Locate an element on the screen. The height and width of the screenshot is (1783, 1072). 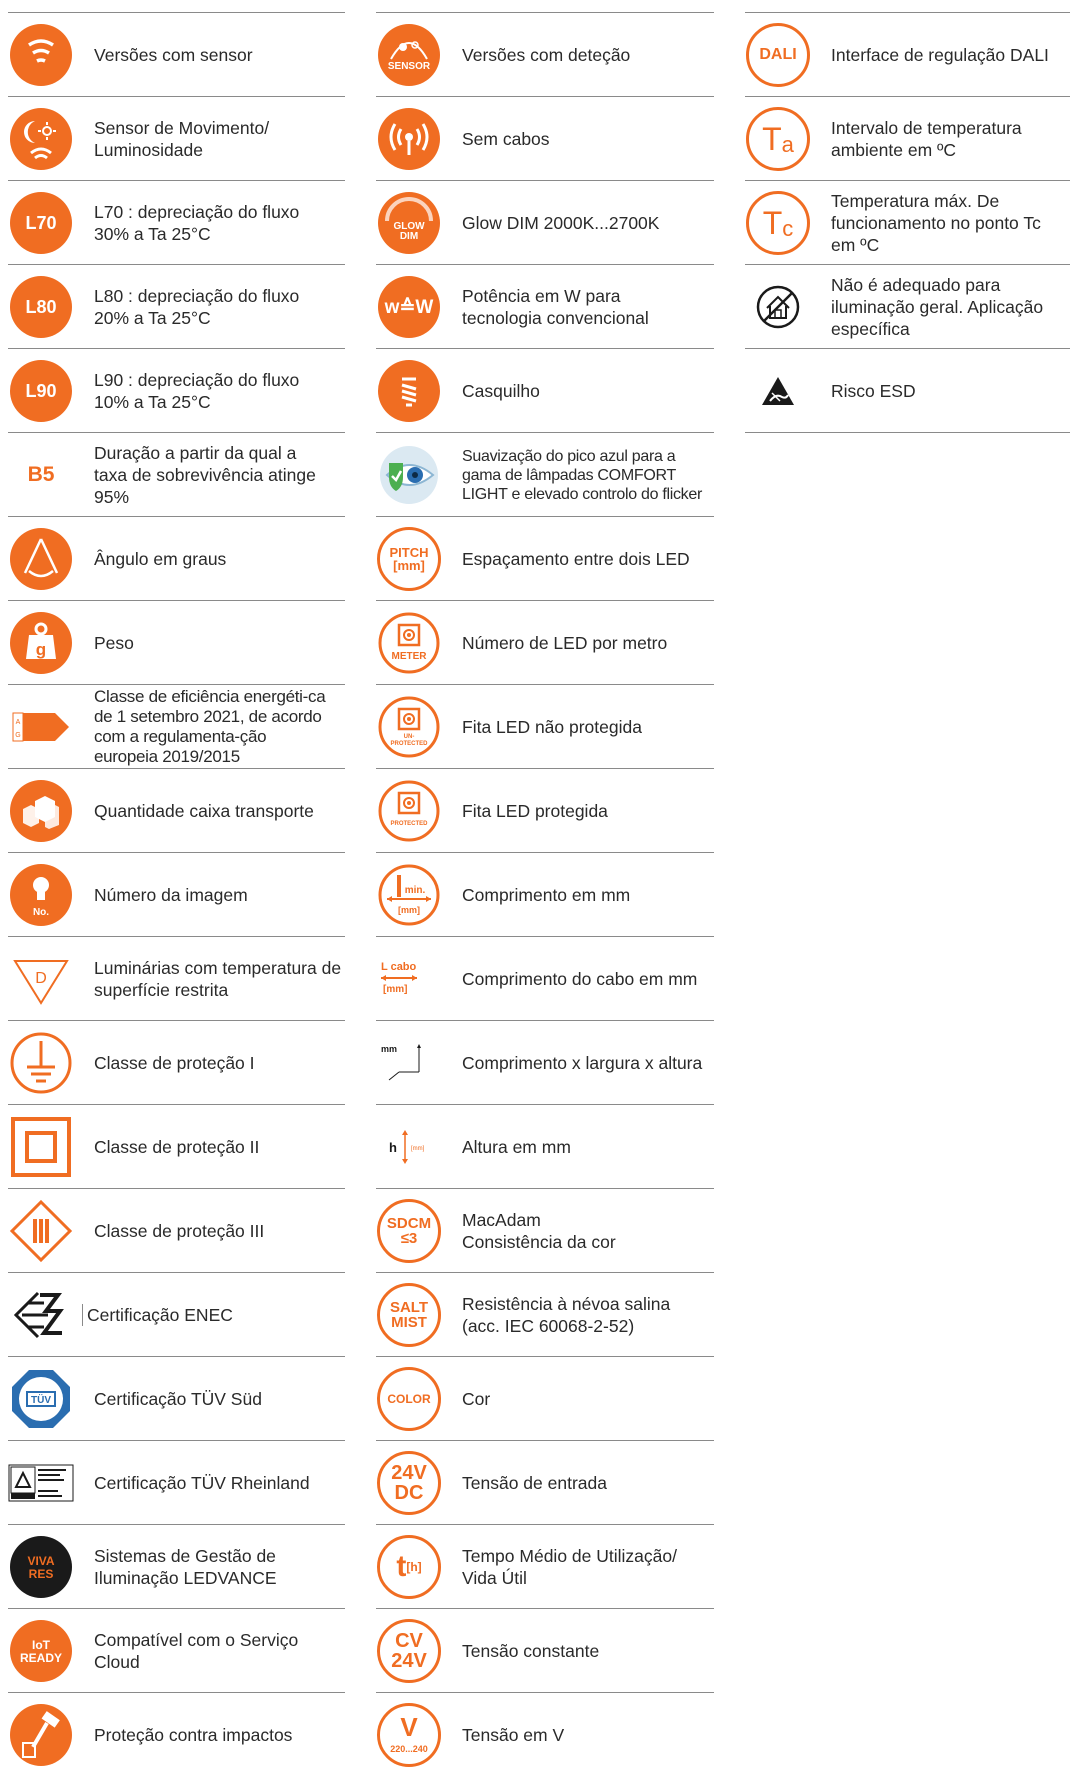
l70-badge: L70 is located at coordinates (41, 223).